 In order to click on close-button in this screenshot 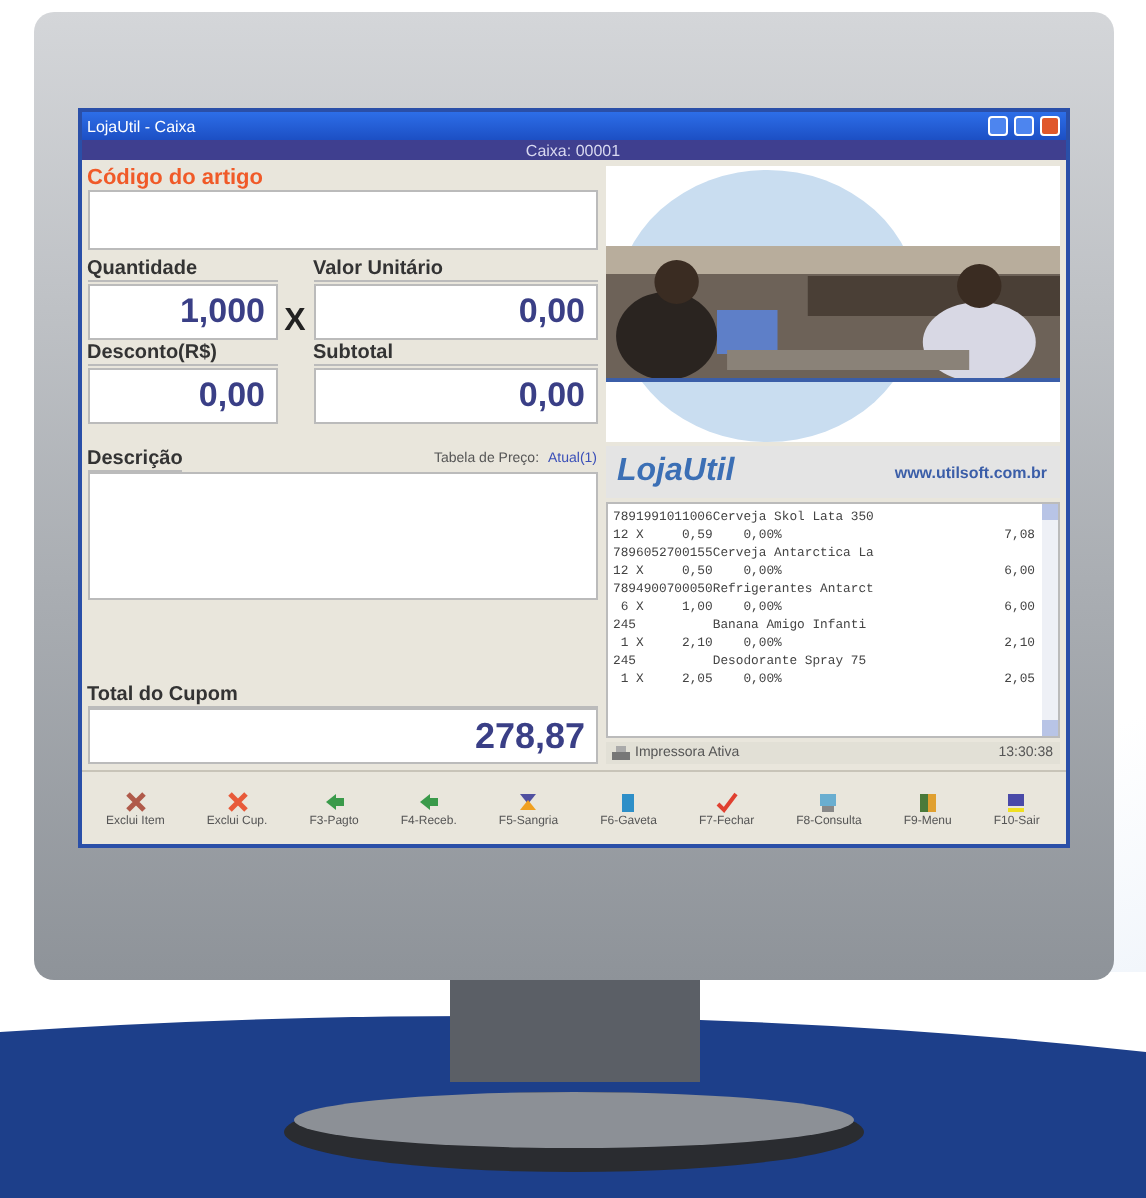, I will do `click(1049, 126)`.